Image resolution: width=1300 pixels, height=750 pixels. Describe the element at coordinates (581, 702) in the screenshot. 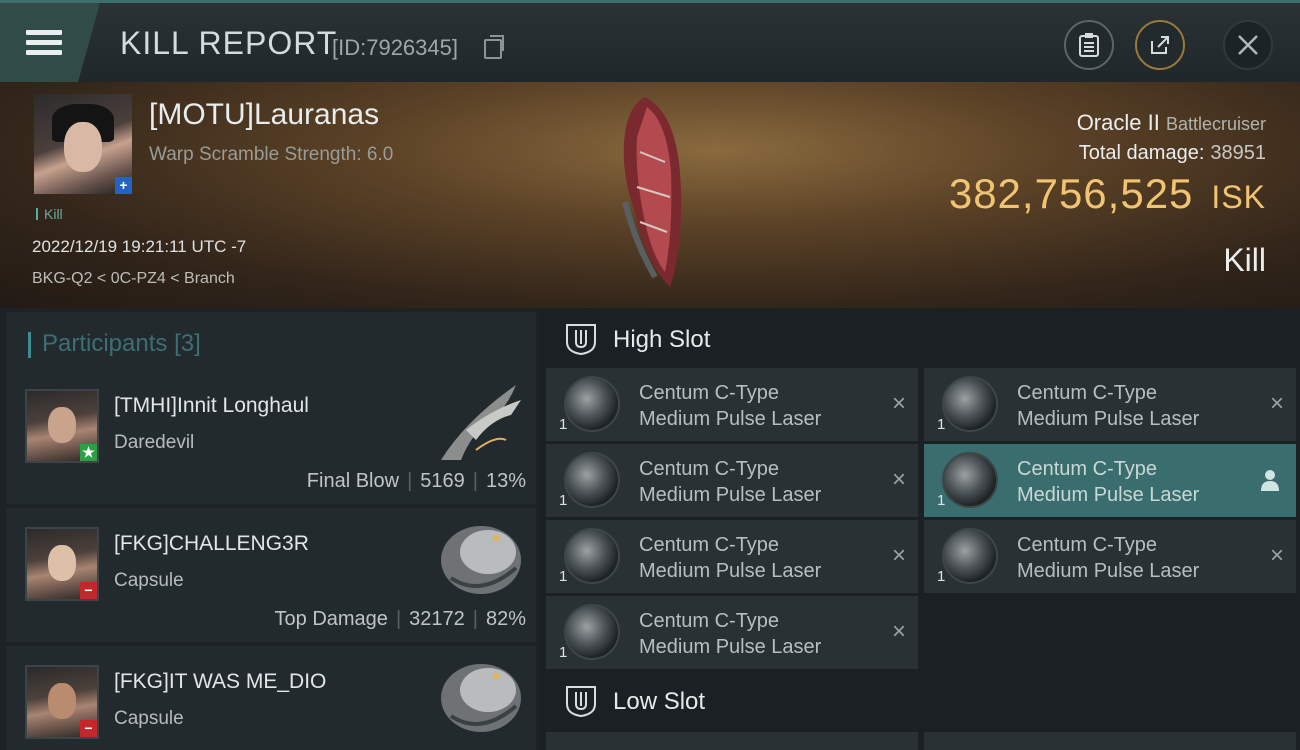

I see `low-slot-icon` at that location.